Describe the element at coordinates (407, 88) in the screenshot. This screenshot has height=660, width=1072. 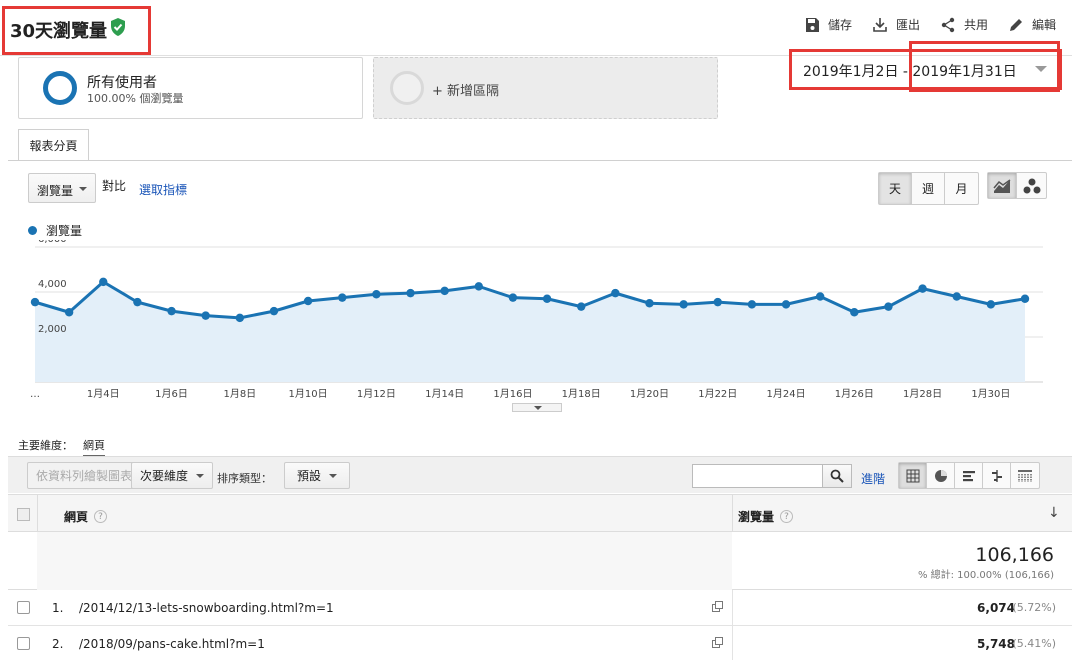
I see `empty-segment-ring-icon` at that location.